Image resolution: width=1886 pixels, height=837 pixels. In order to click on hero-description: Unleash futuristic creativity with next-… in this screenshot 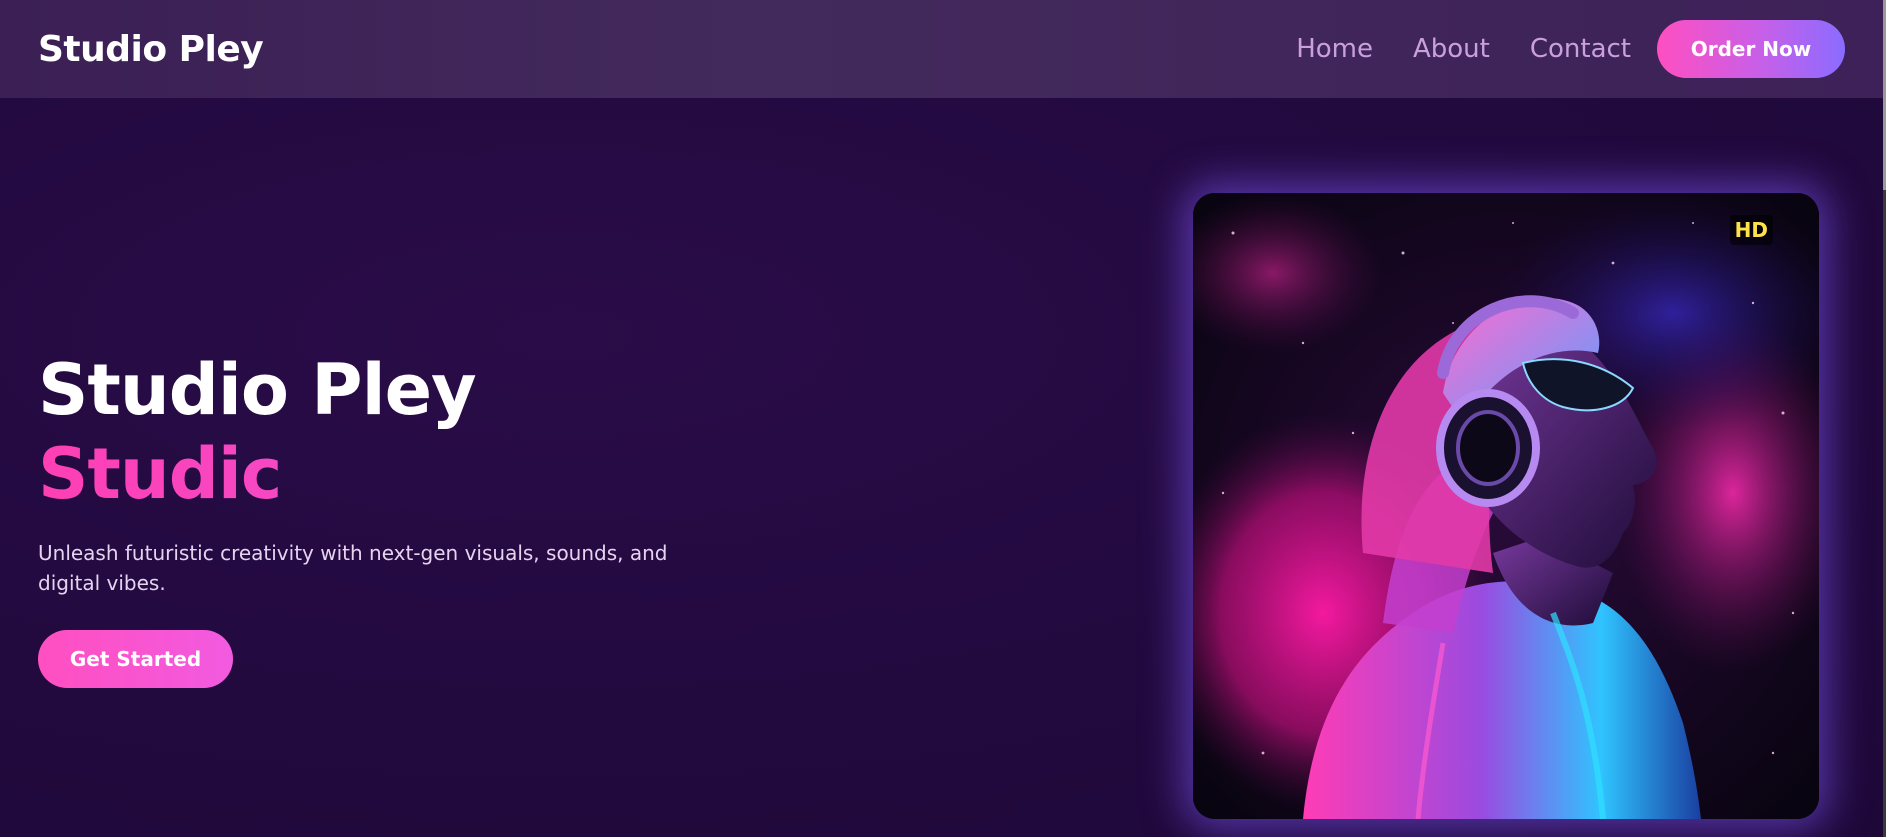, I will do `click(353, 568)`.